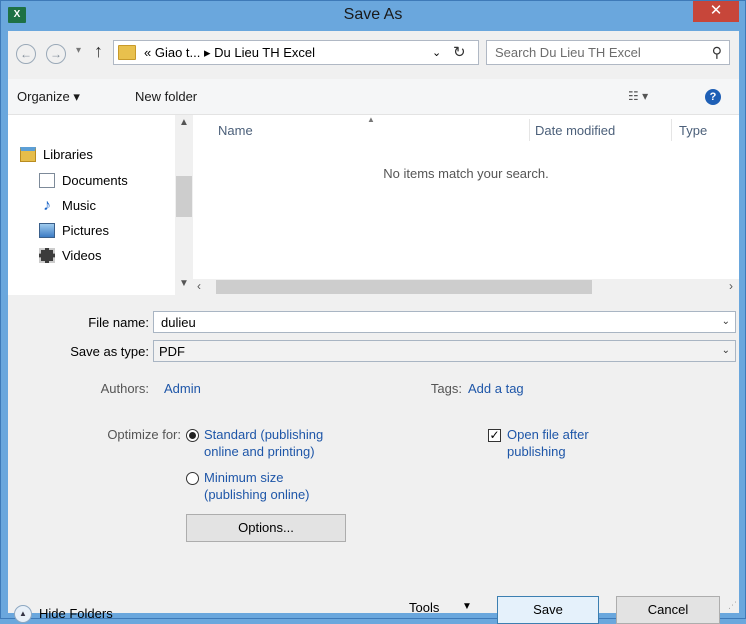 The image size is (746, 624). I want to click on search-input, so click(593, 52).